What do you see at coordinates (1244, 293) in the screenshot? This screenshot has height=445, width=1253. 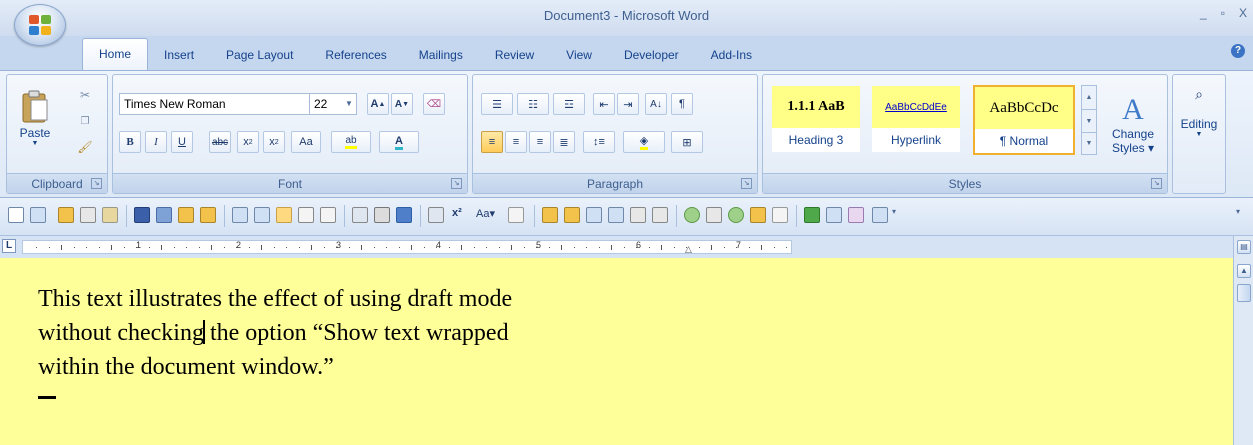 I see `scroll-thumb` at bounding box center [1244, 293].